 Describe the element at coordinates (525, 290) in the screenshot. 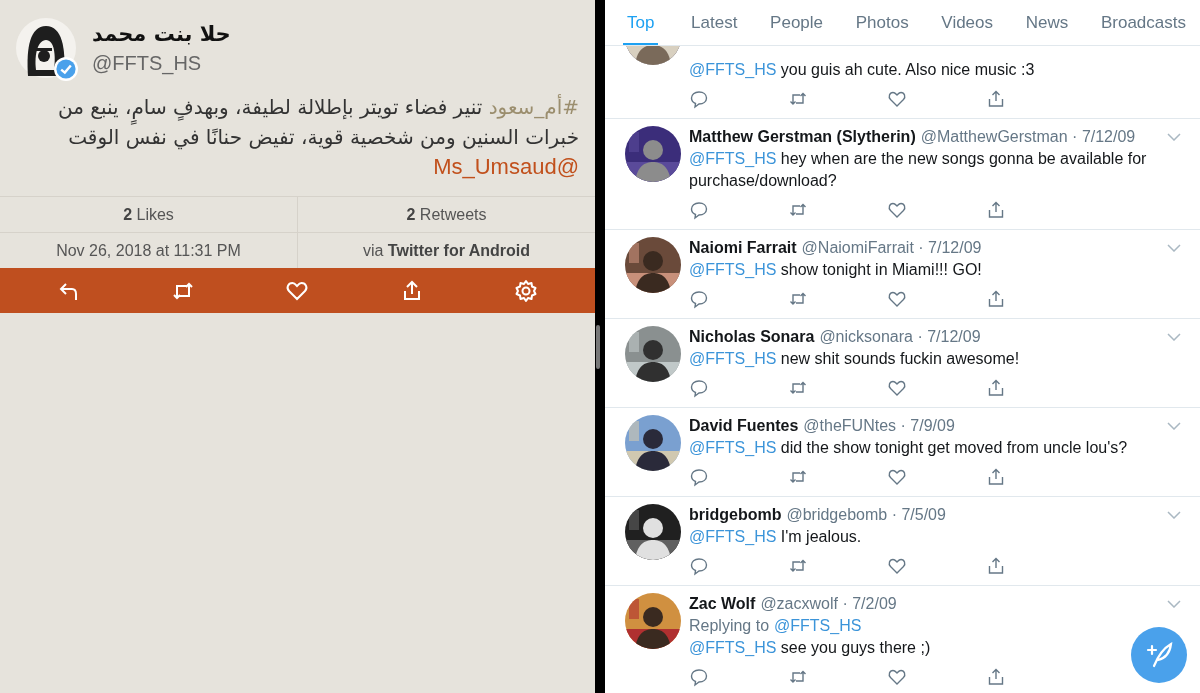

I see `settings-icon` at that location.